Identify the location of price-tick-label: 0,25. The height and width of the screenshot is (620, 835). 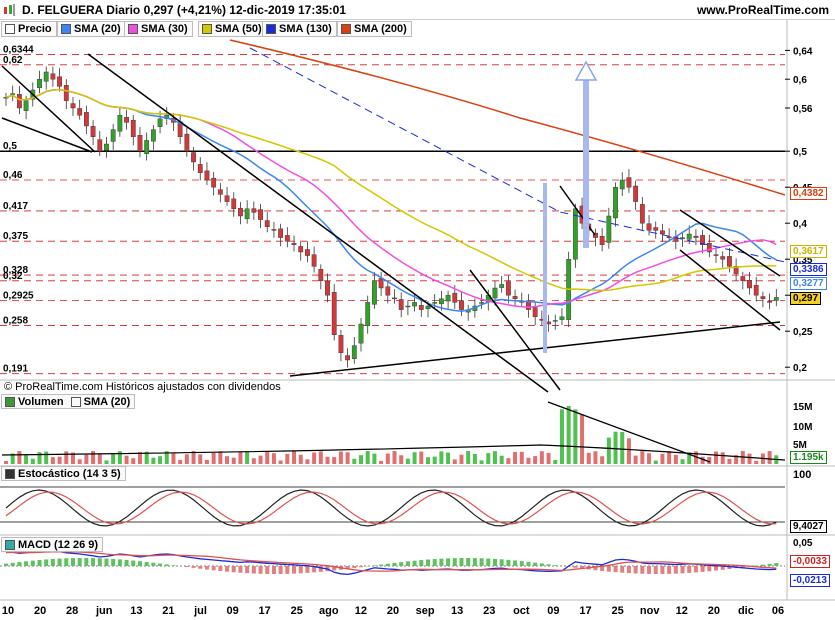
(803, 332).